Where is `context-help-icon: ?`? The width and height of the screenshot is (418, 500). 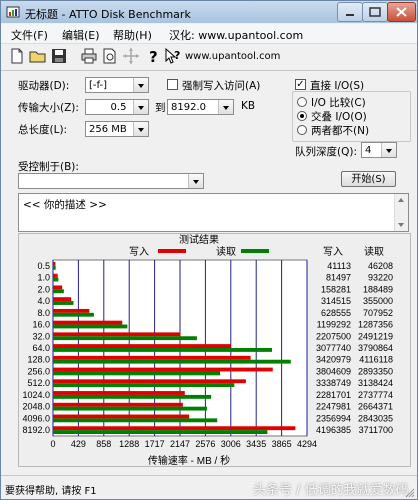
context-help-icon: ? is located at coordinates (173, 56).